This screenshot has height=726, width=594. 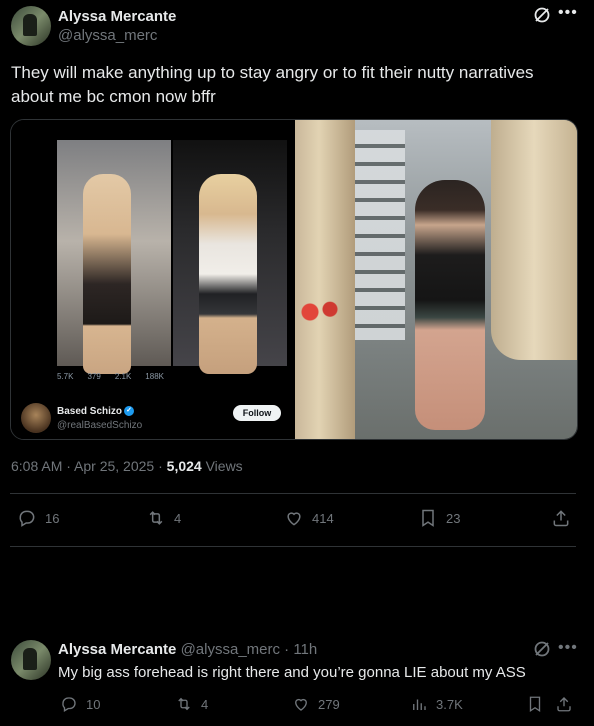 I want to click on repost-count: 4, so click(x=178, y=518).